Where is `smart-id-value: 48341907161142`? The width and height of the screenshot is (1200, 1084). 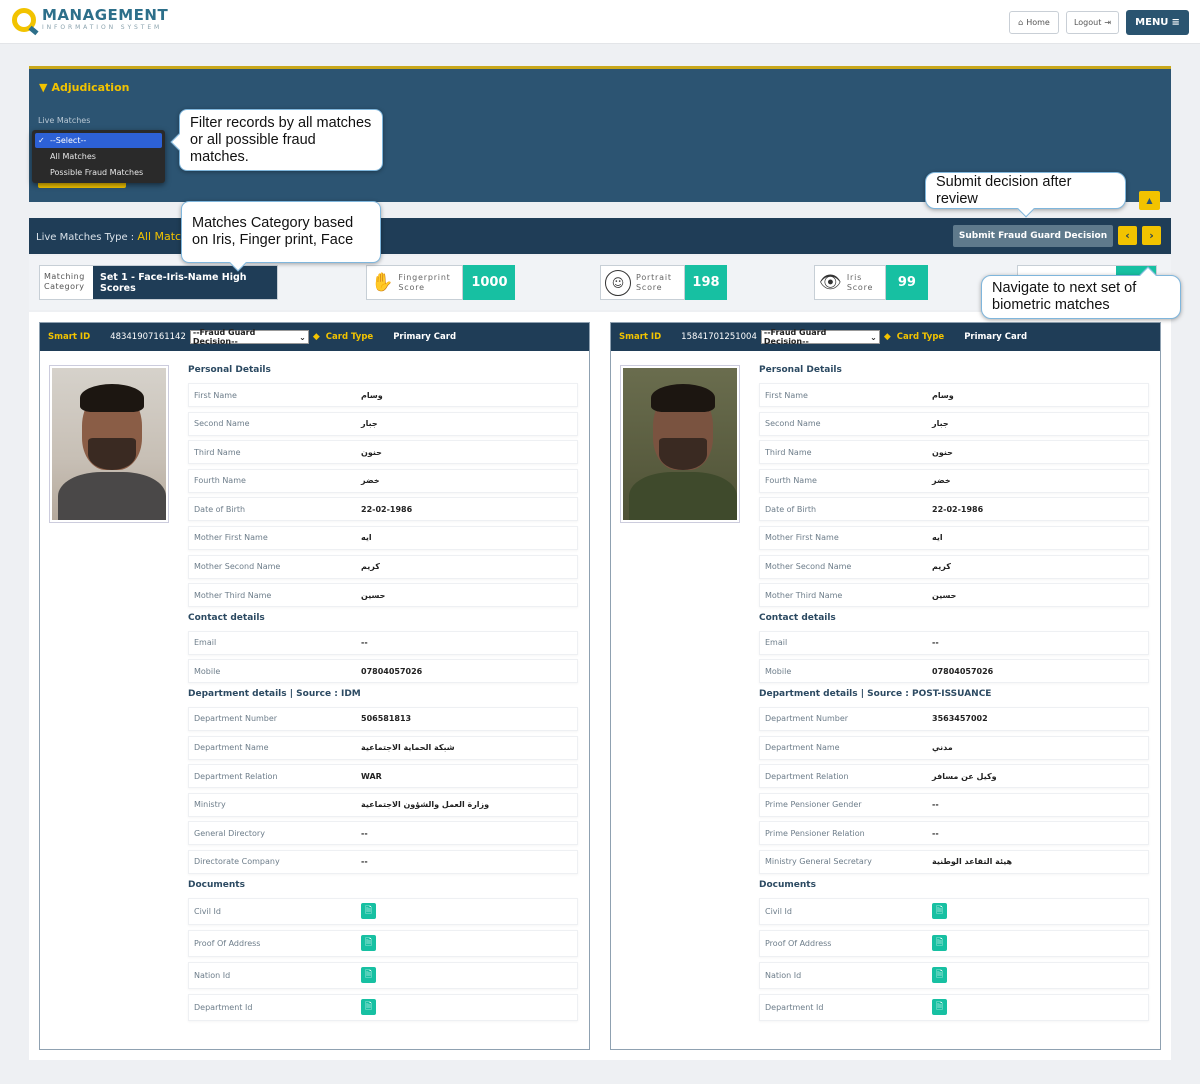 smart-id-value: 48341907161142 is located at coordinates (148, 337).